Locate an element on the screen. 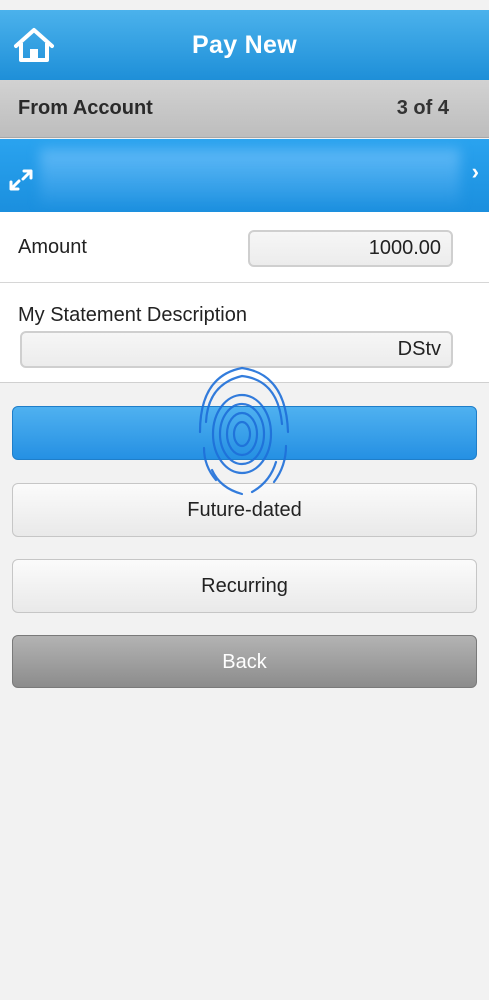 The width and height of the screenshot is (489, 1000). home-icon is located at coordinates (34, 45).